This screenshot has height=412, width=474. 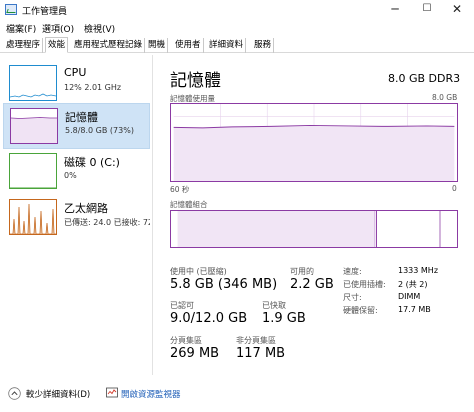 I want to click on paged-pool-label: 分頁集區, so click(x=186, y=340).